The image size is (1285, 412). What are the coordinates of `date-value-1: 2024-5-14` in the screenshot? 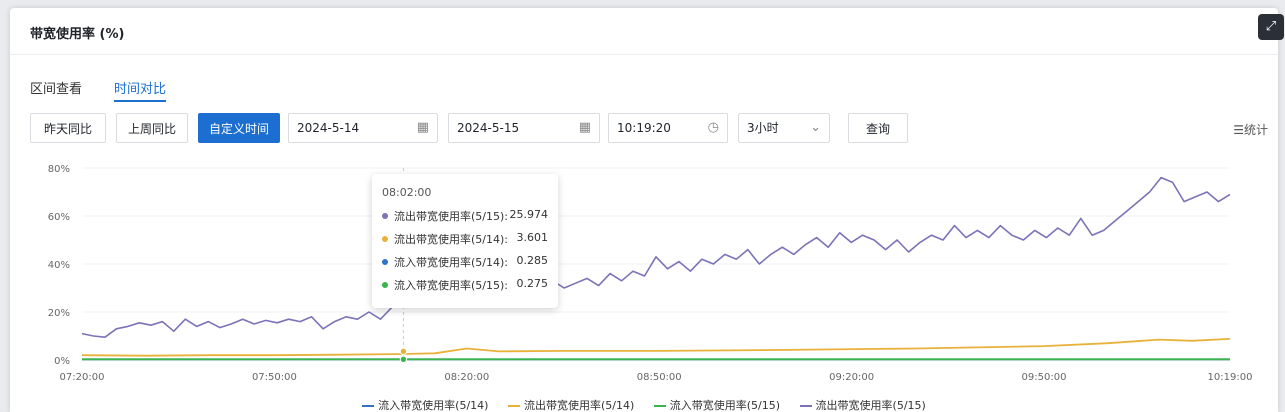 It's located at (328, 128).